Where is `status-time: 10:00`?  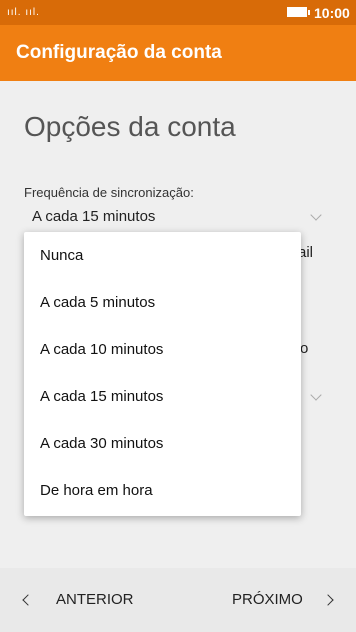
status-time: 10:00 is located at coordinates (332, 13).